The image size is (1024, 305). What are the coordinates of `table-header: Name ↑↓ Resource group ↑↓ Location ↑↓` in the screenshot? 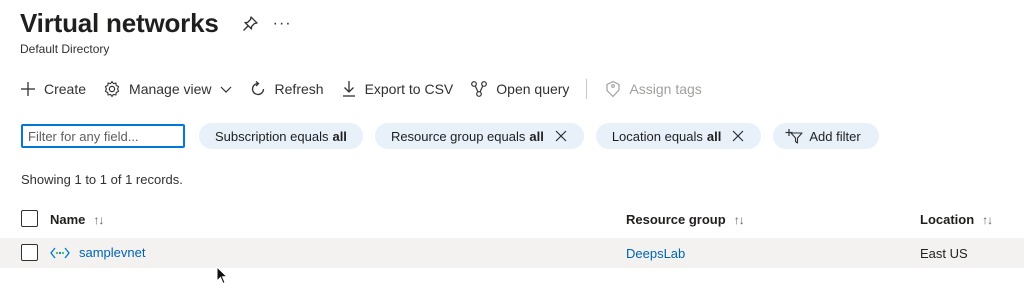 It's located at (522, 220).